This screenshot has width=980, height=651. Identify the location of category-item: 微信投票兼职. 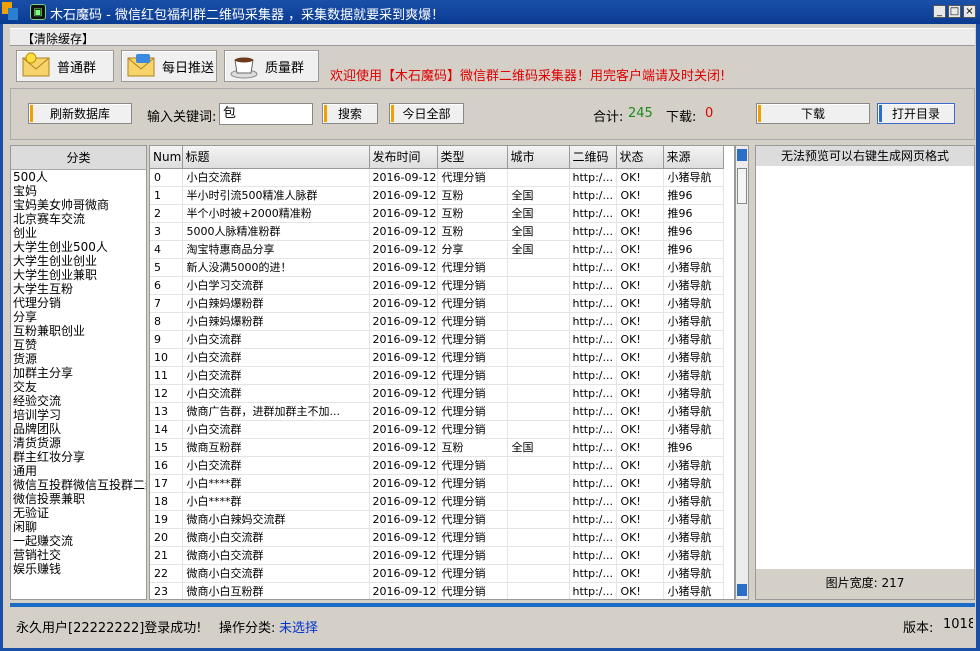
(79, 499).